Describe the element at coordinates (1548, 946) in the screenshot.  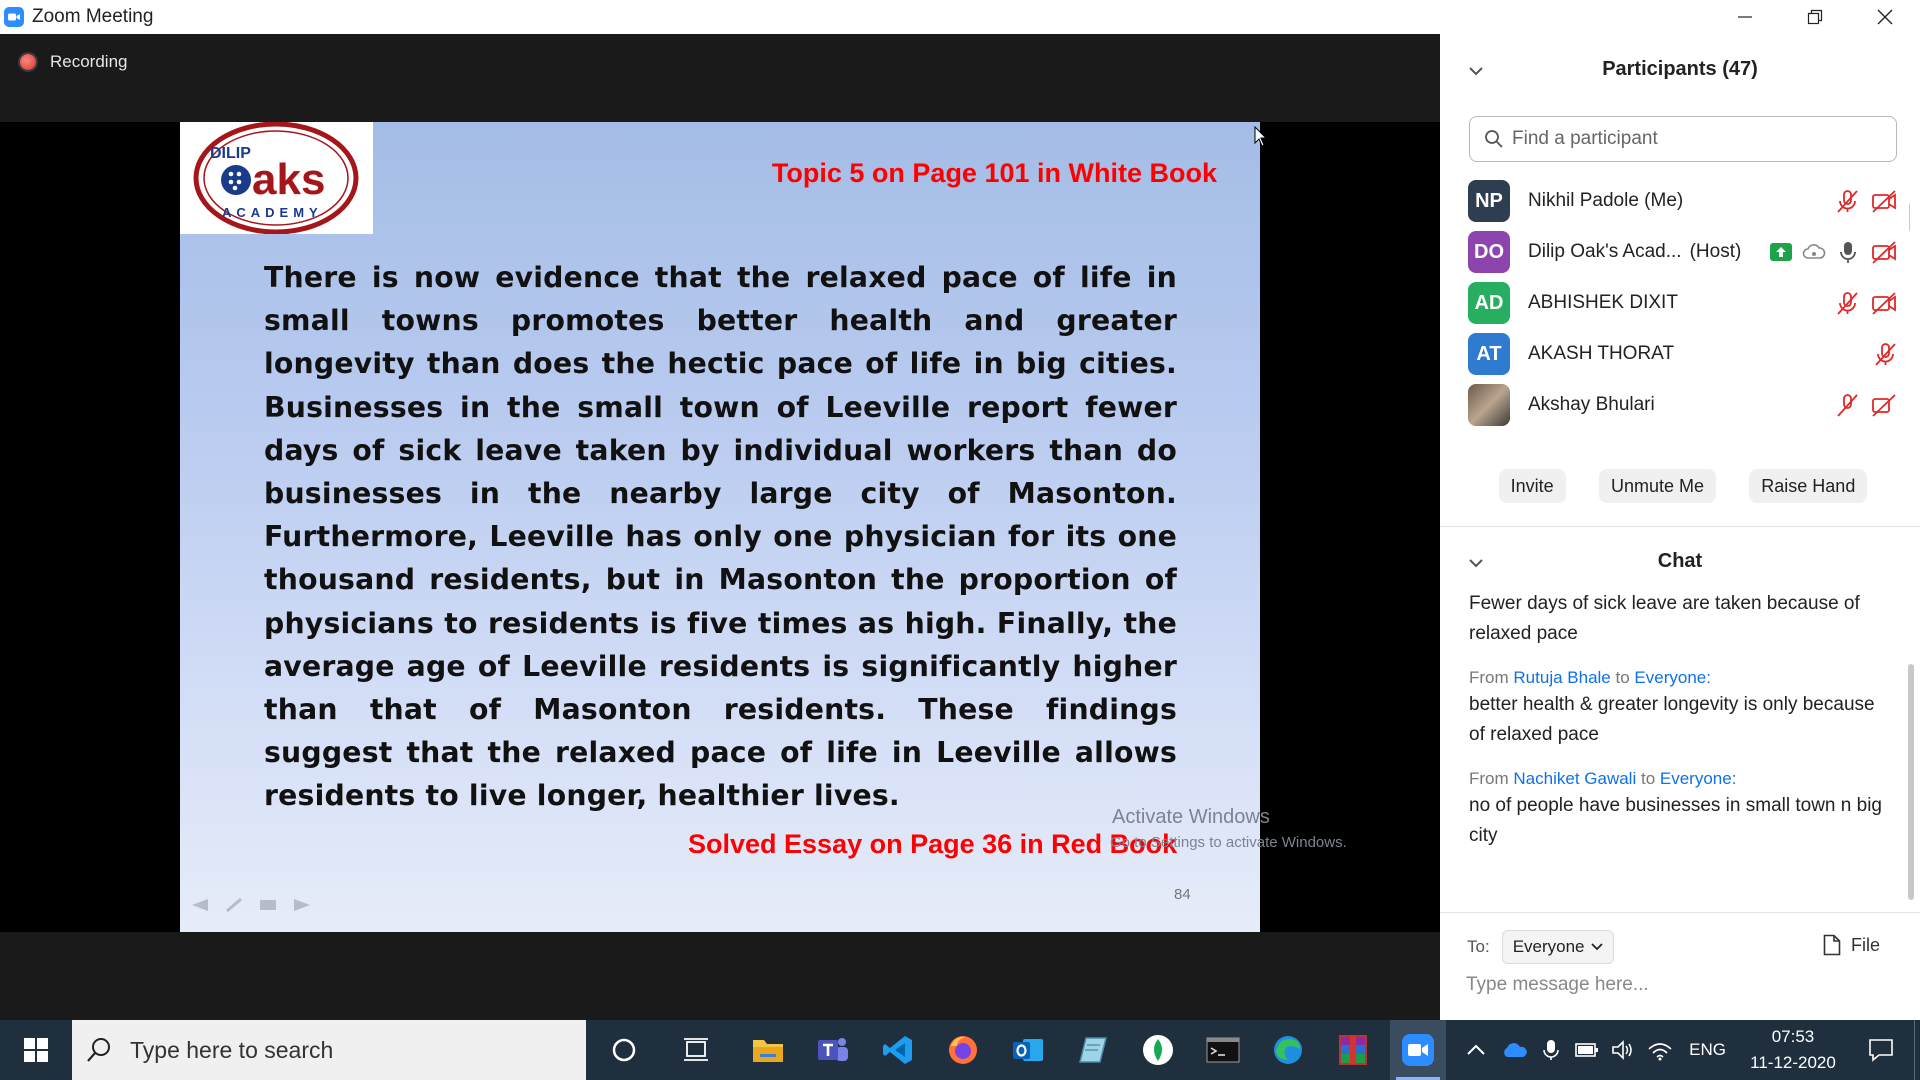
I see `recipient-value: Everyone` at that location.